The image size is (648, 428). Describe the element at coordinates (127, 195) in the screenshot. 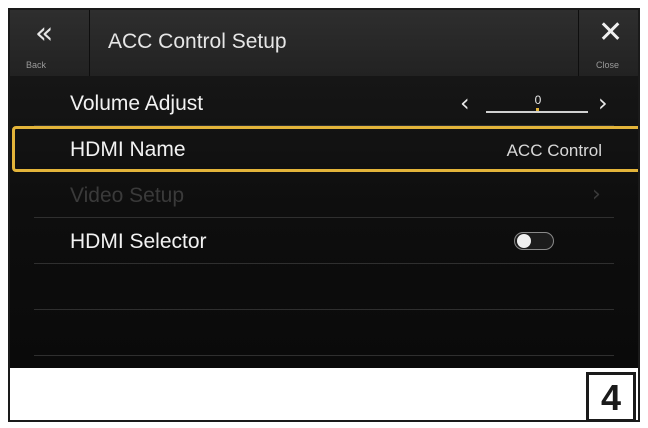

I see `video-setup-label: Video Setup` at that location.